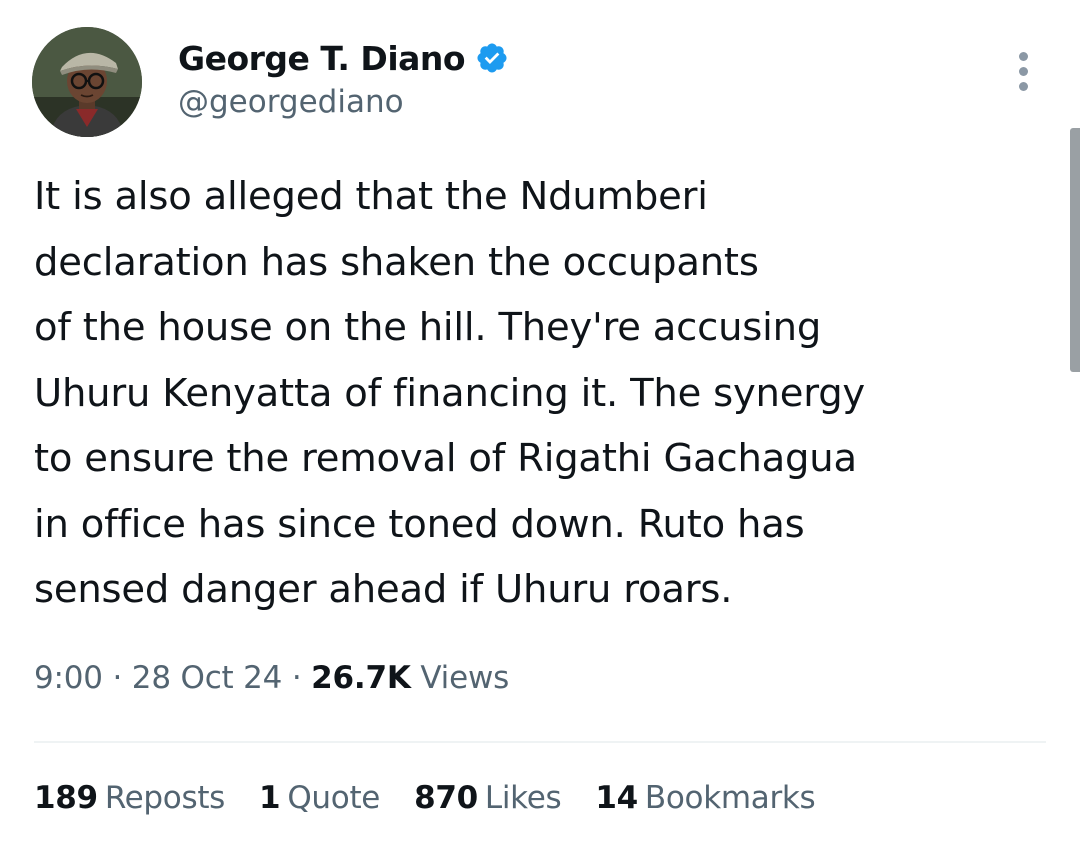 This screenshot has width=1080, height=846. I want to click on more-options-icon, so click(1025, 72).